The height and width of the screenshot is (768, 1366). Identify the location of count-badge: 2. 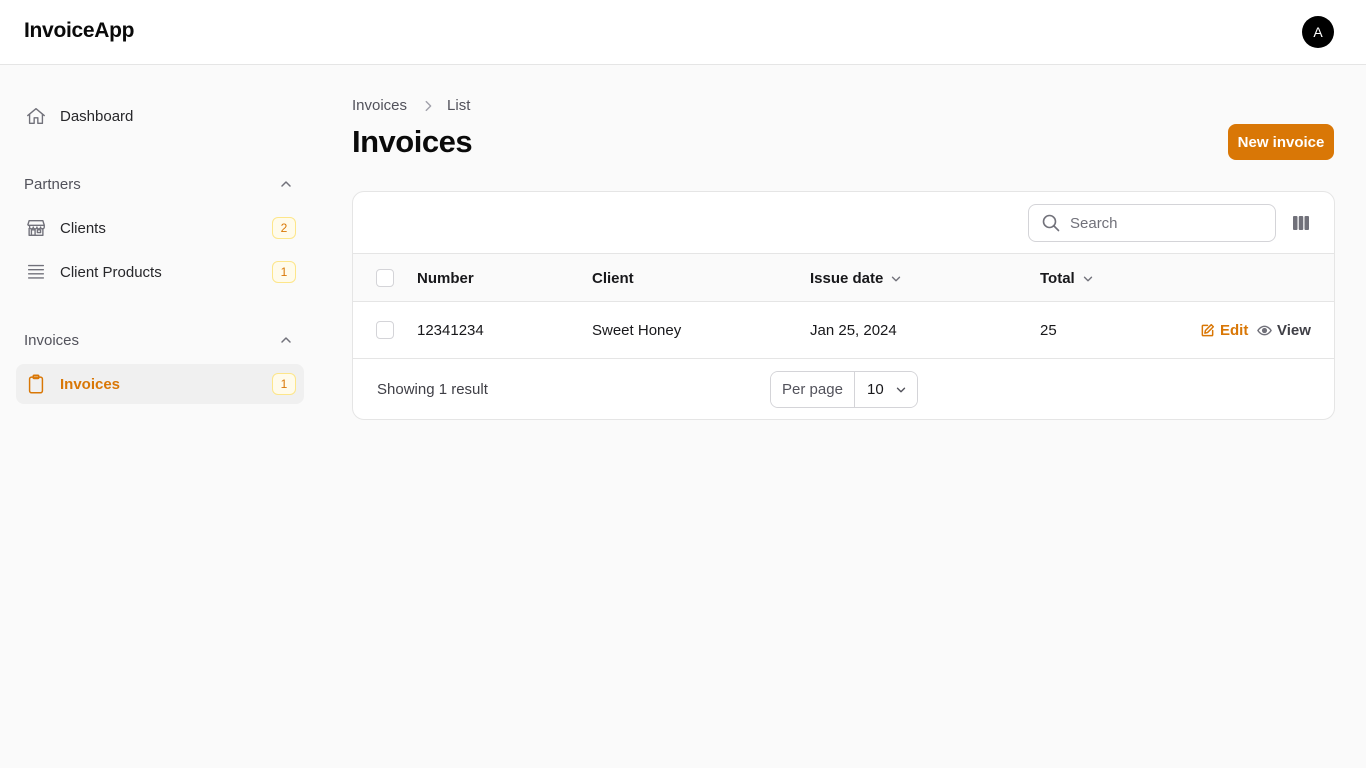
(284, 228).